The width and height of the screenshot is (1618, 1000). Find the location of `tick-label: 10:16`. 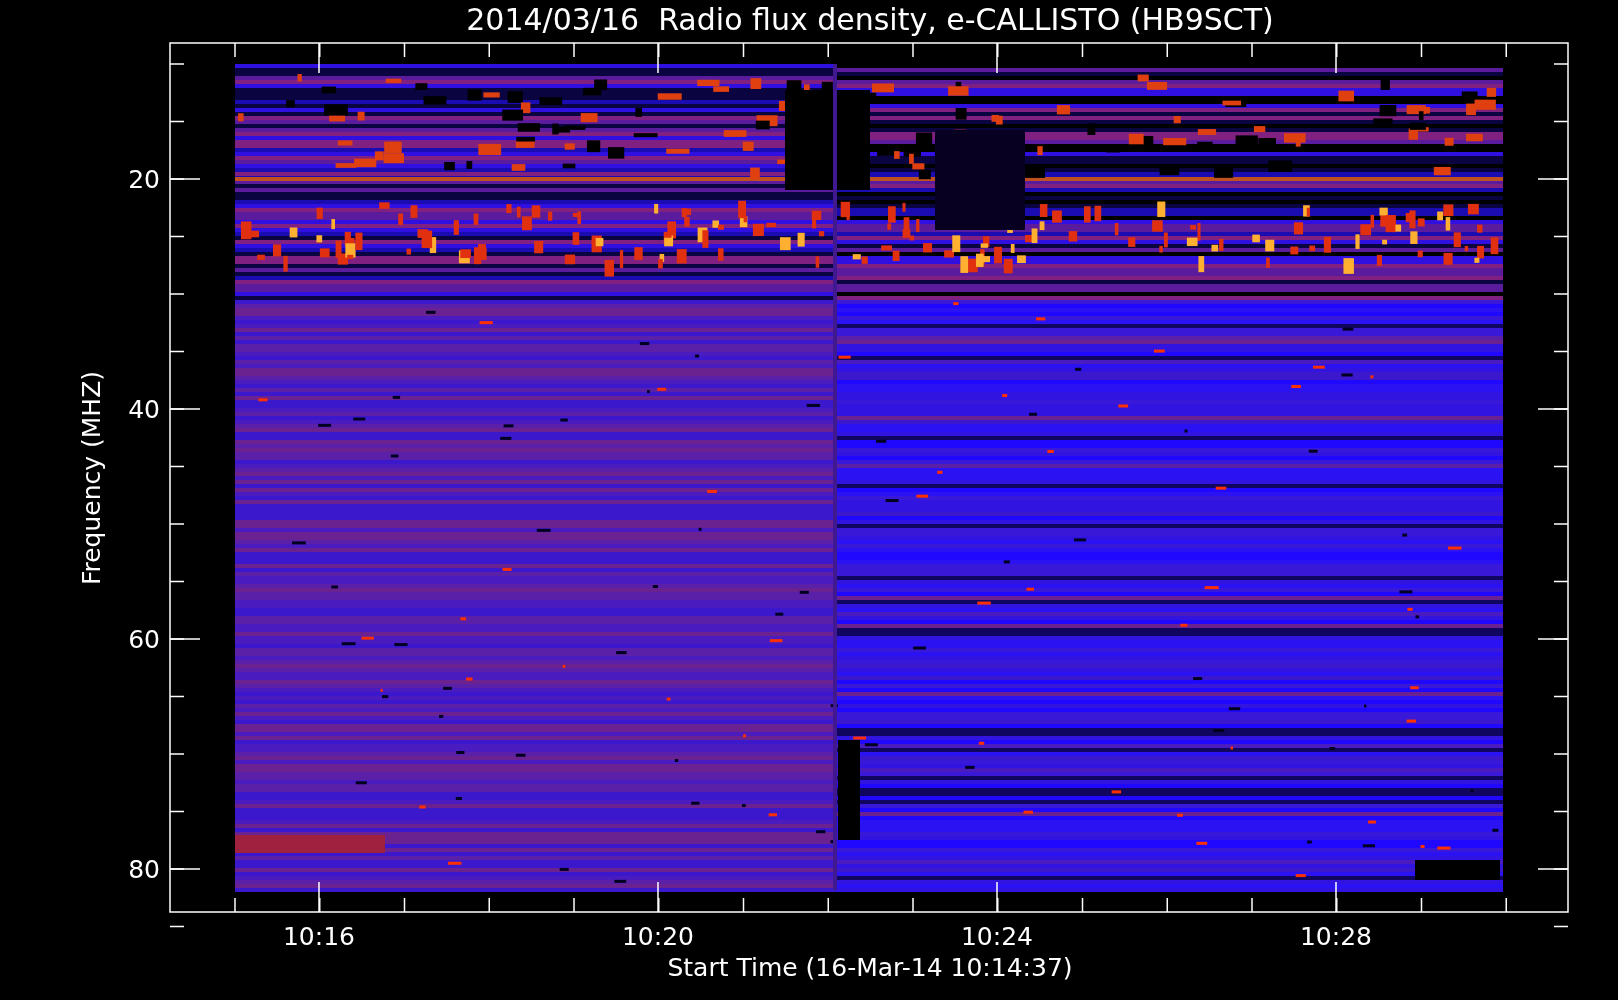

tick-label: 10:16 is located at coordinates (319, 936).